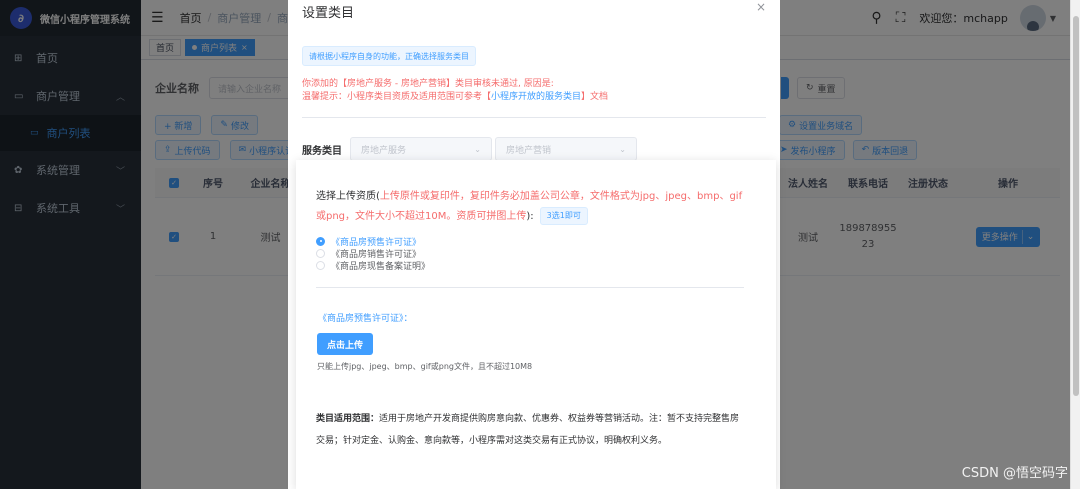 This screenshot has width=1080, height=489. What do you see at coordinates (345, 344) in the screenshot?
I see `click-upload-button: 点击上传` at bounding box center [345, 344].